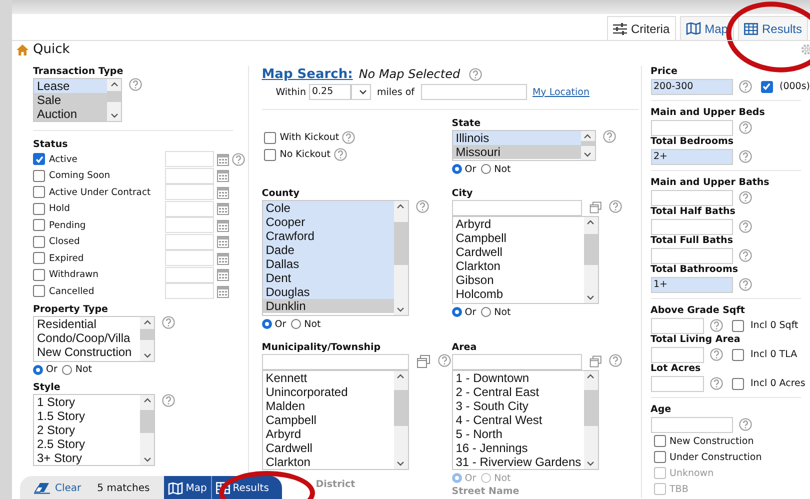 The height and width of the screenshot is (499, 810). What do you see at coordinates (518, 378) in the screenshot?
I see `list-option: 1 - Downtown` at bounding box center [518, 378].